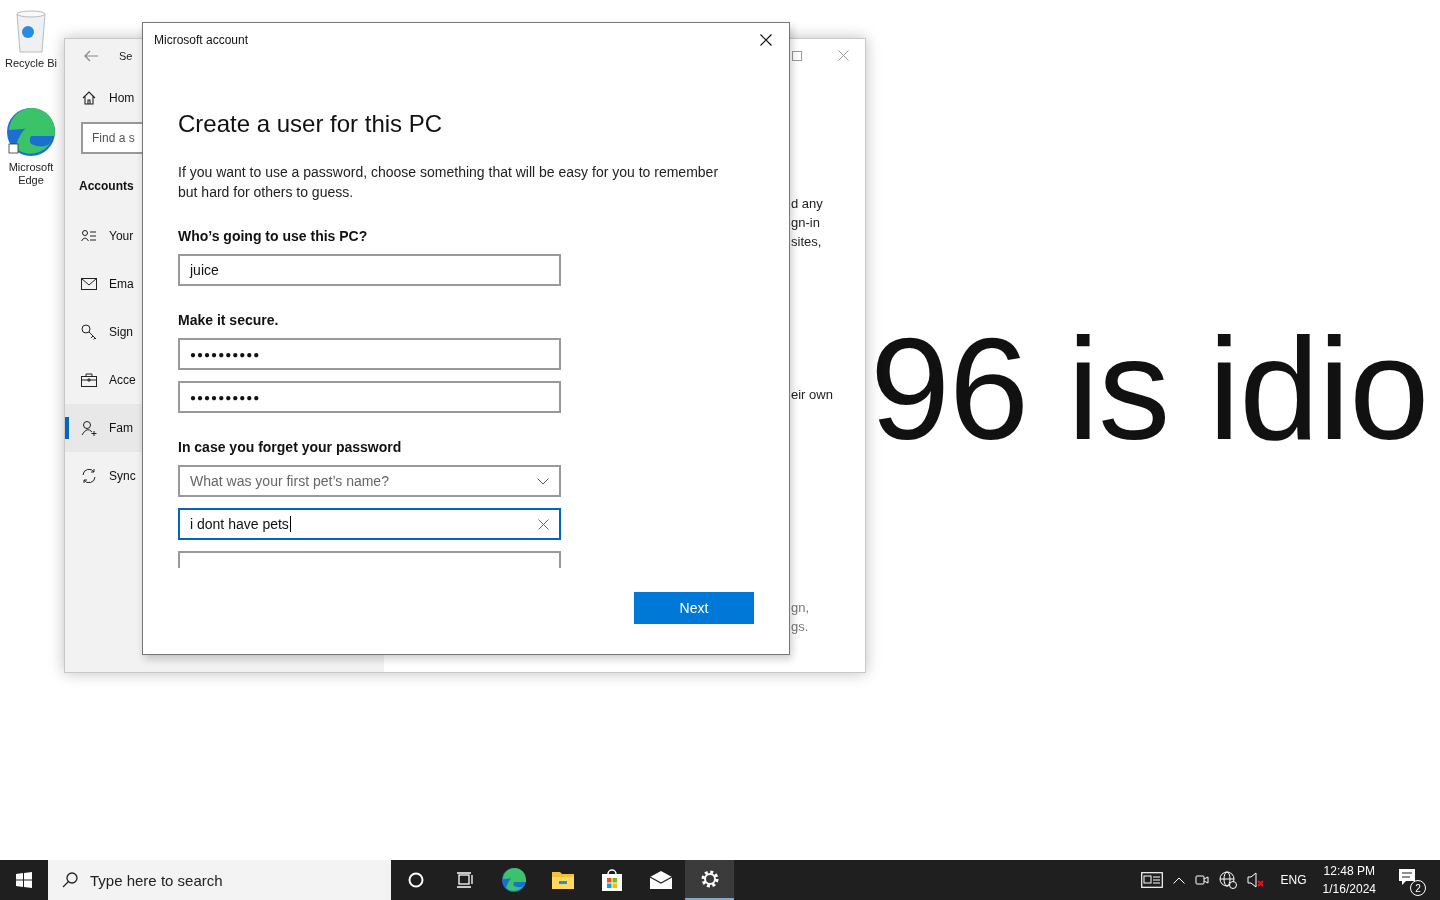 The image size is (1440, 900). I want to click on description-text: eir own, so click(812, 395).